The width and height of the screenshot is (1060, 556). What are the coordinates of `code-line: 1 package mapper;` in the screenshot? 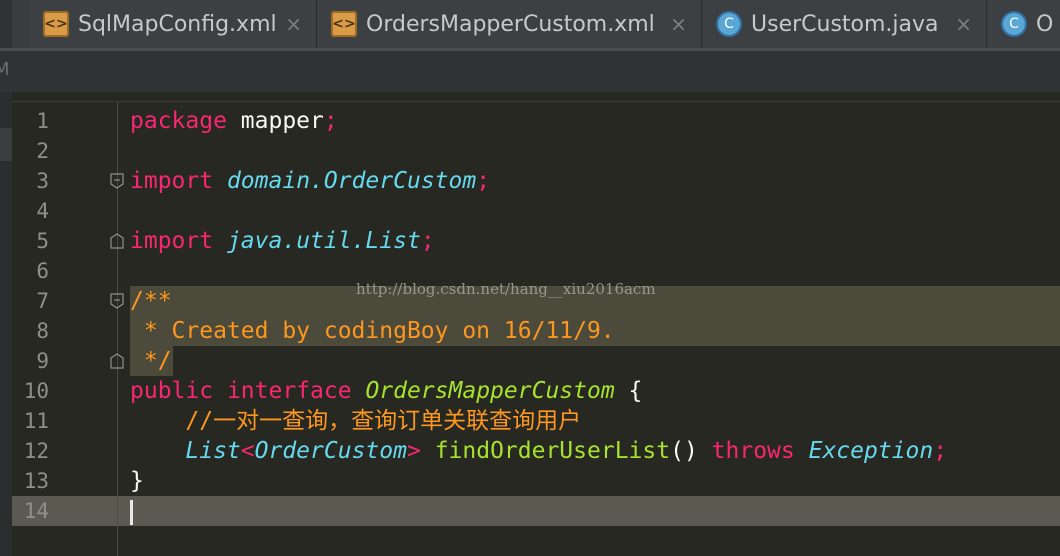 It's located at (536, 121).